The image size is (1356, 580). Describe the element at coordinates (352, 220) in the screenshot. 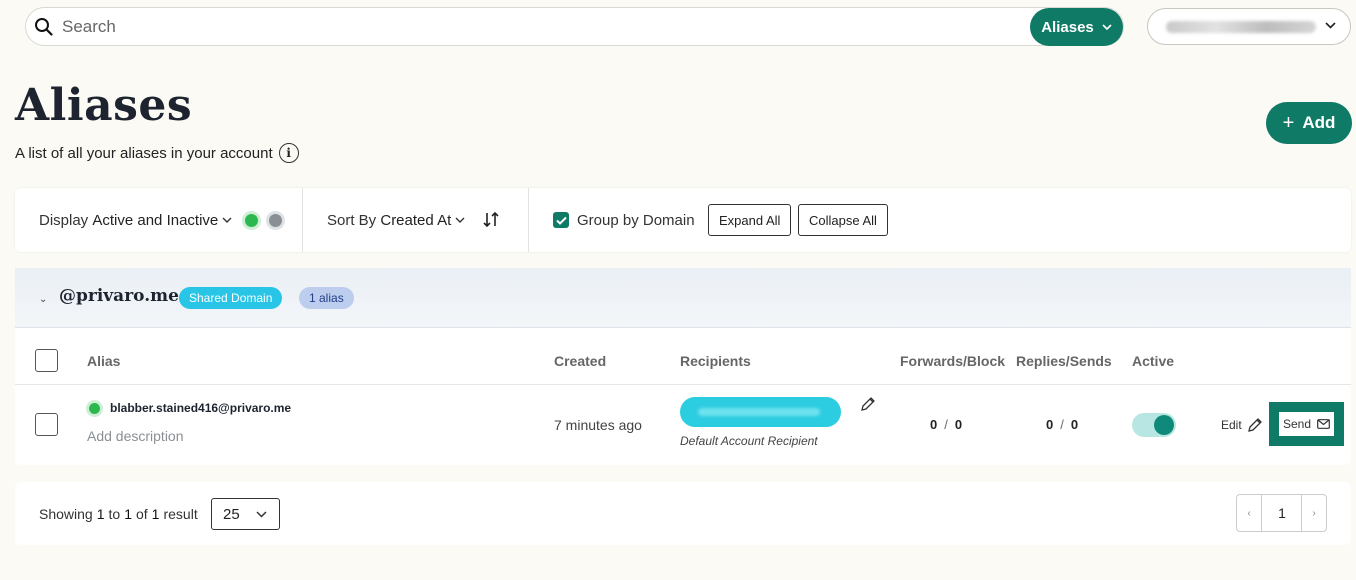

I see `sort-prefix: Sort By` at that location.